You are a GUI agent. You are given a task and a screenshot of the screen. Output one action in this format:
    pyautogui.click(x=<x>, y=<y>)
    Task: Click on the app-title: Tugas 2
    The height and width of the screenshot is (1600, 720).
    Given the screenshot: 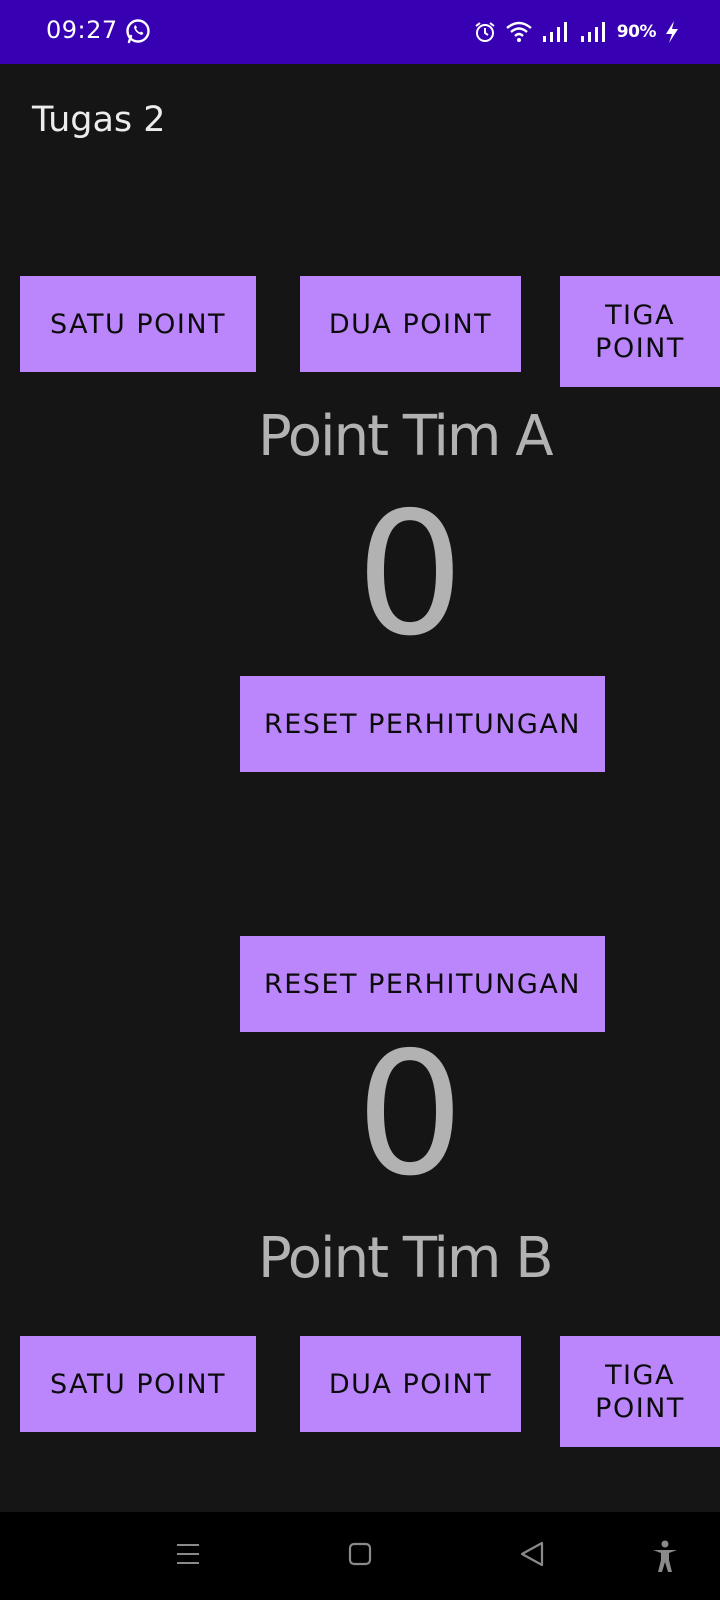 What is the action you would take?
    pyautogui.click(x=99, y=120)
    